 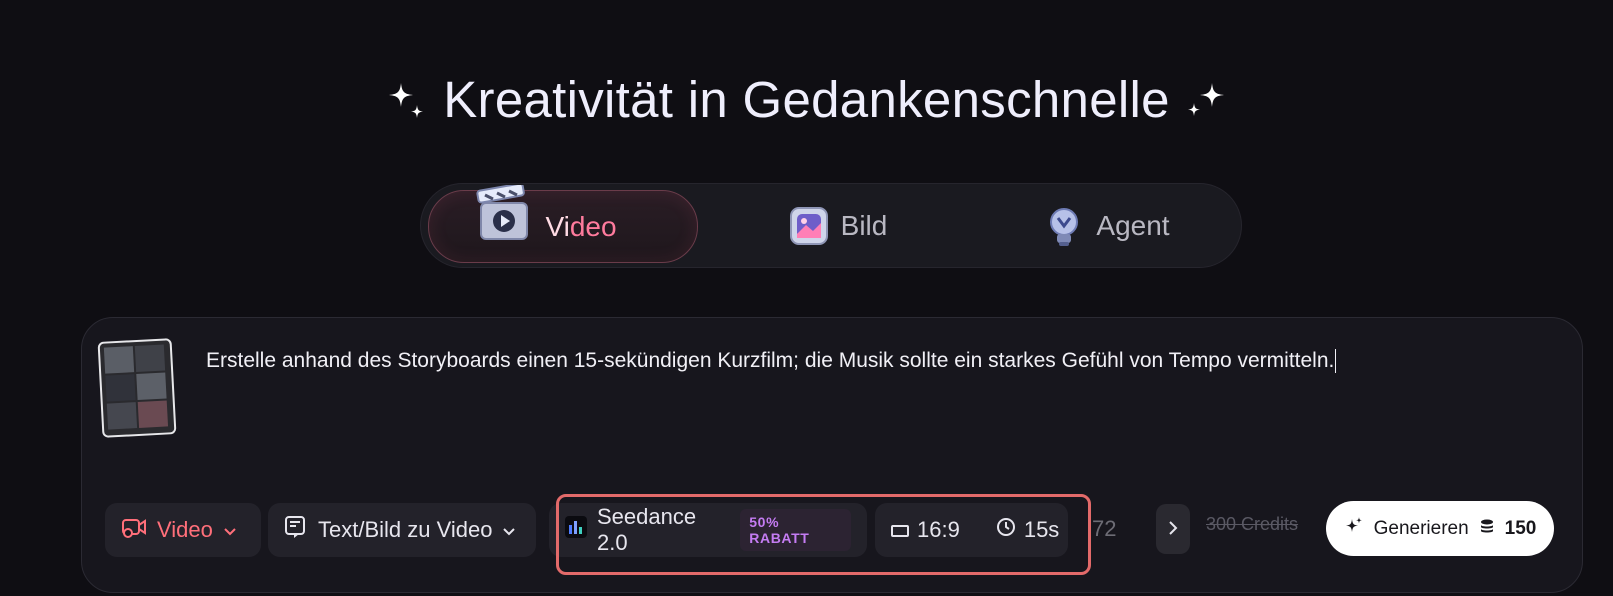 I want to click on sparkle-icon, so click(x=1354, y=529).